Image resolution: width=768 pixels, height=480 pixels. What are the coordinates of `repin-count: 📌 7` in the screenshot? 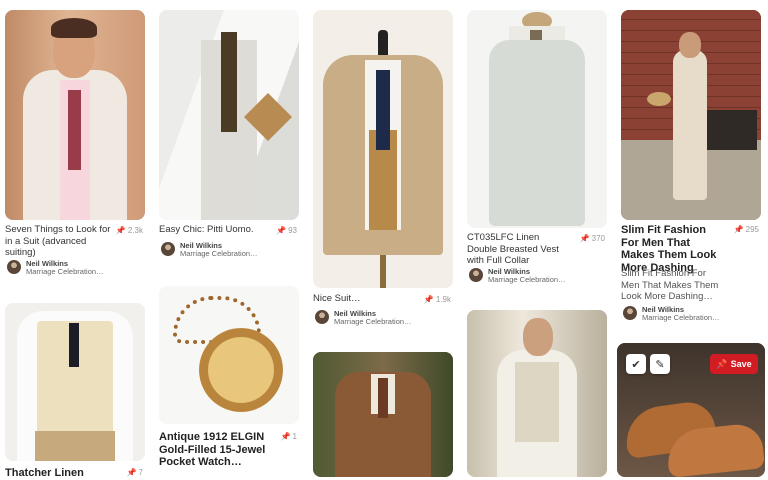 It's located at (134, 472).